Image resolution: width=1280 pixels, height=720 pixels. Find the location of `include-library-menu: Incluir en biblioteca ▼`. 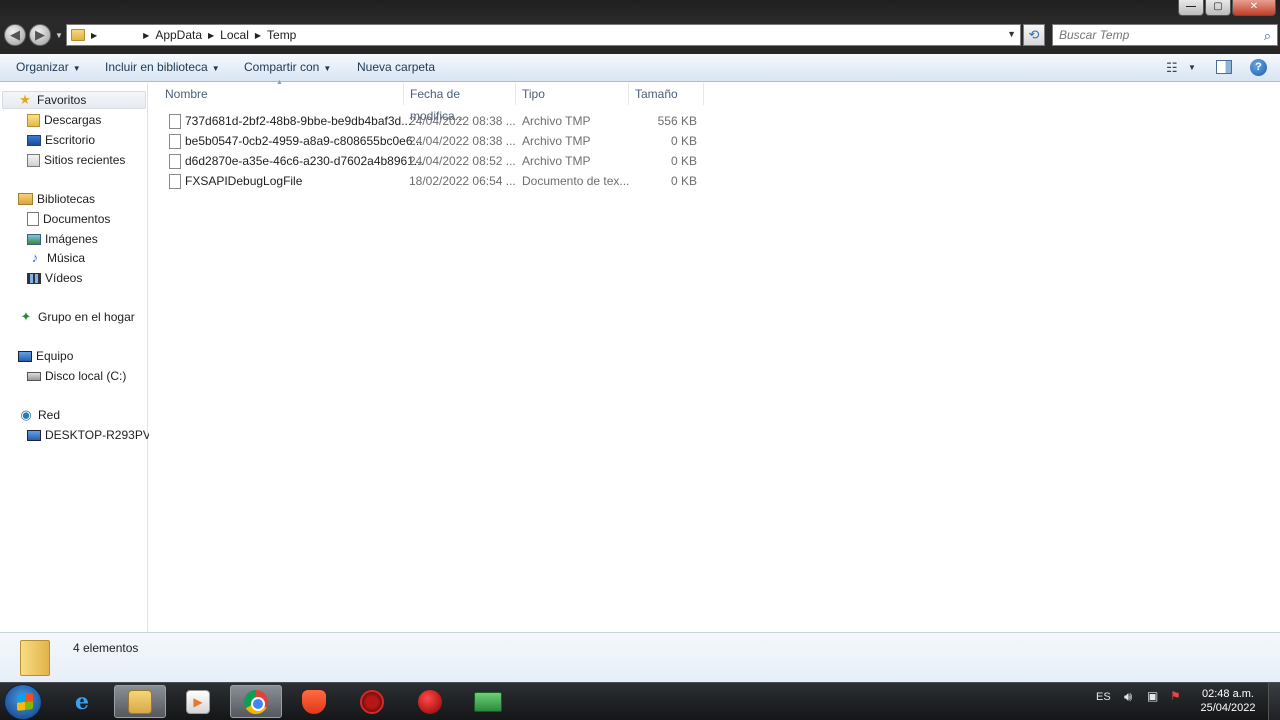

include-library-menu: Incluir en biblioteca ▼ is located at coordinates (162, 67).